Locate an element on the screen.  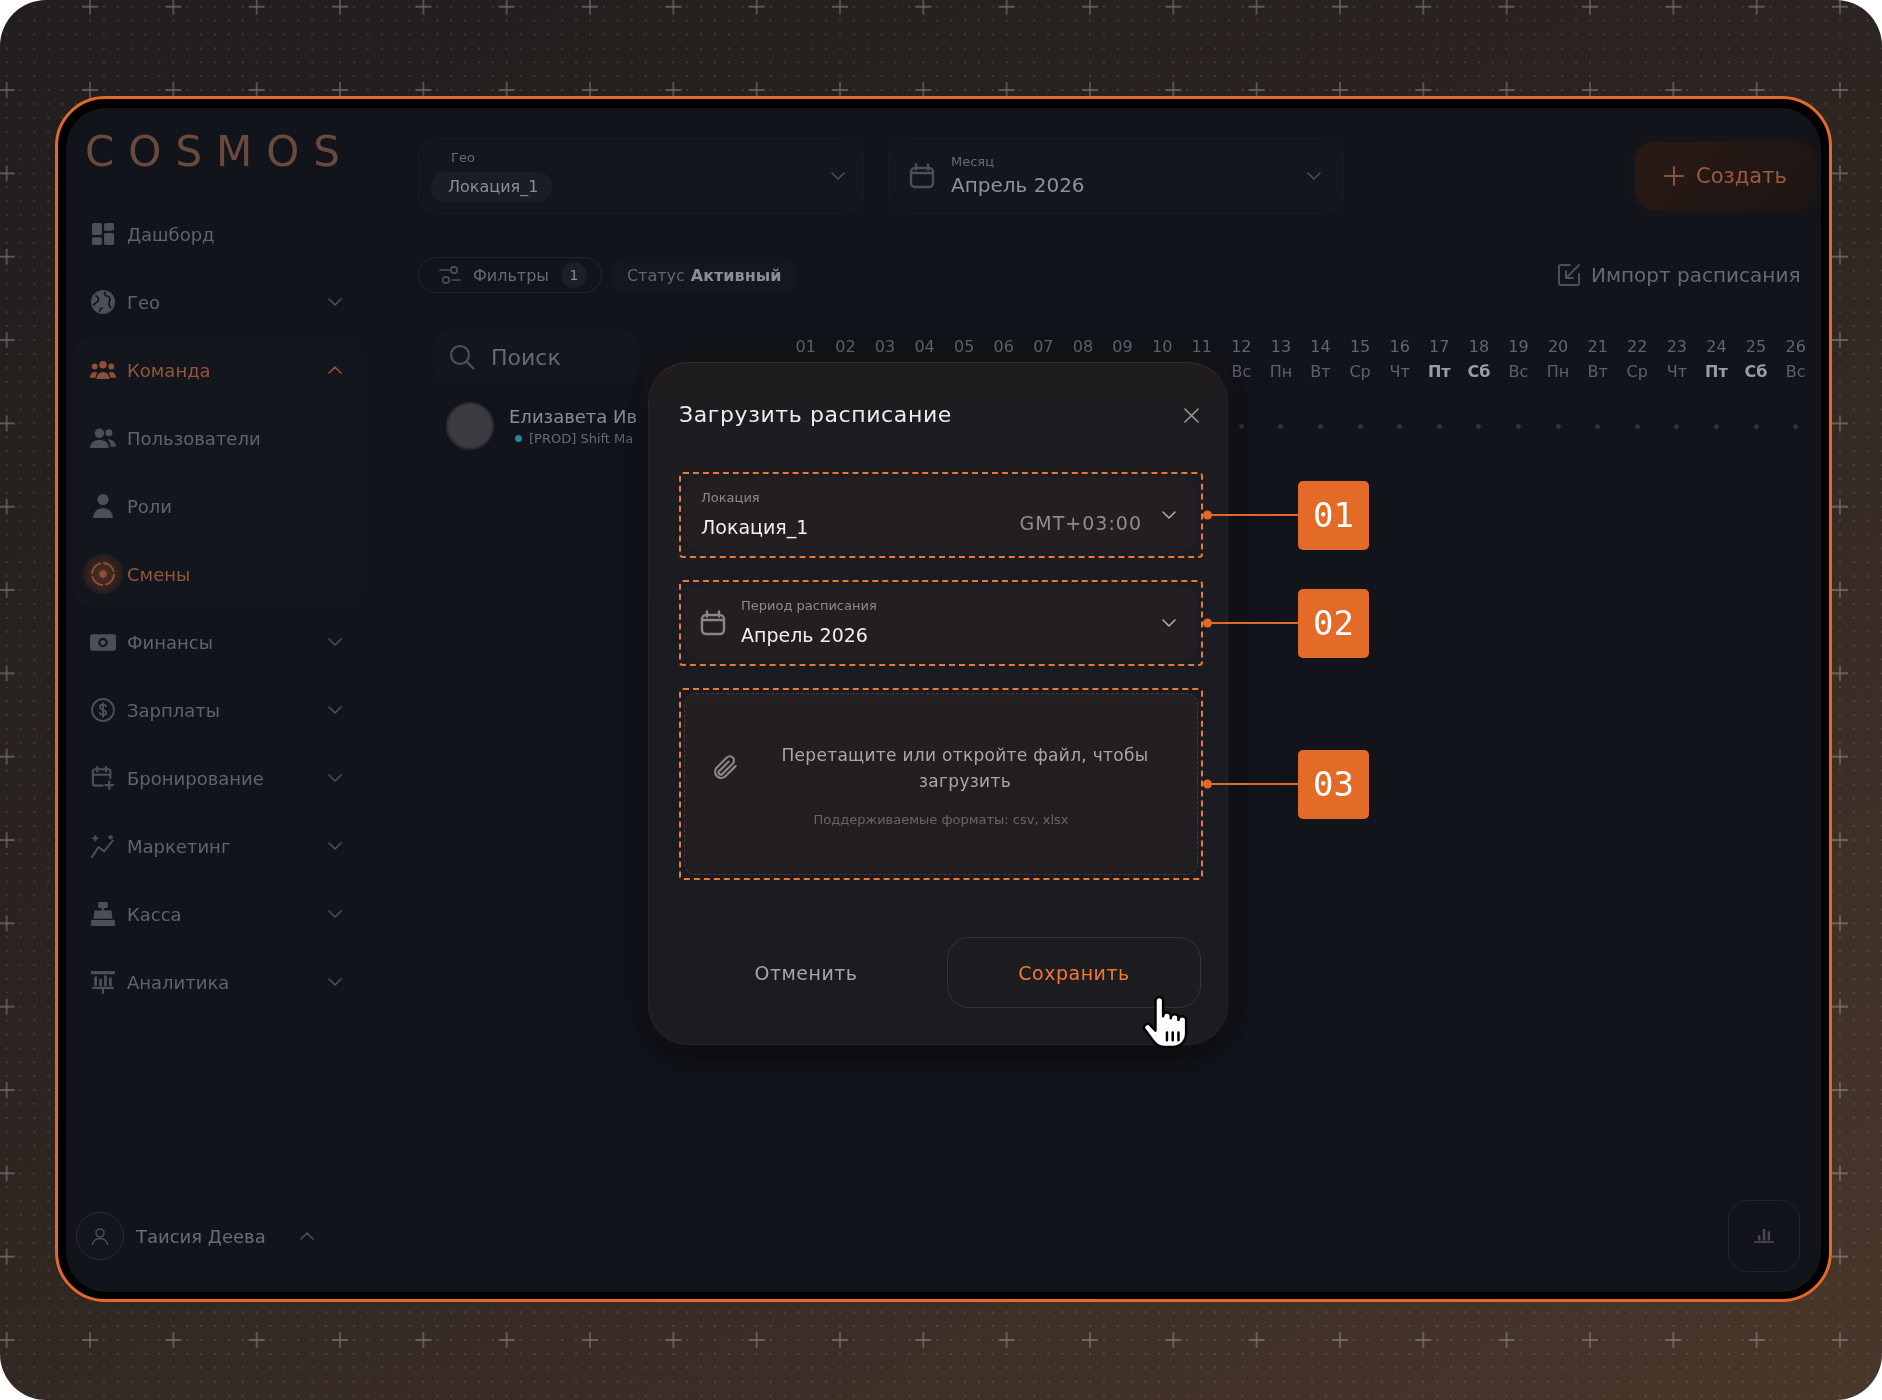
sliders-icon is located at coordinates (450, 275).